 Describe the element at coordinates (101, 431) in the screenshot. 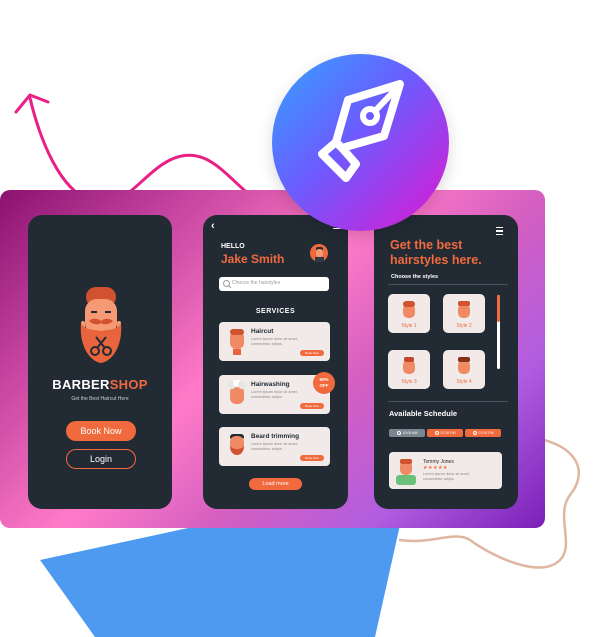

I see `book-now-button: Book Now` at that location.